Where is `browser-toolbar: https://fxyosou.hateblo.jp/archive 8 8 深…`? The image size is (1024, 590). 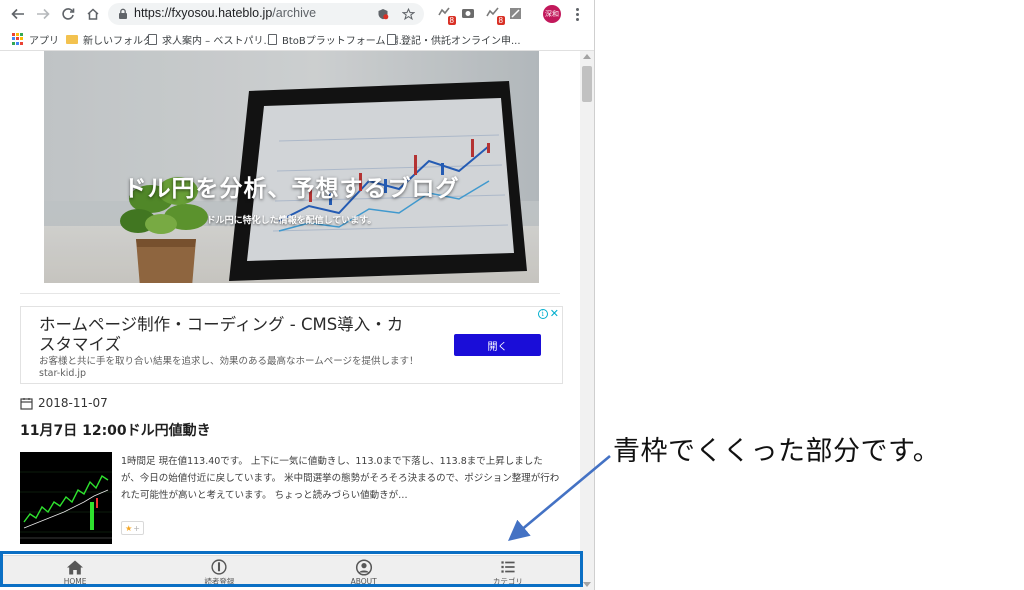
browser-toolbar: https://fxyosou.hateblo.jp/archive 8 8 深… is located at coordinates (297, 14).